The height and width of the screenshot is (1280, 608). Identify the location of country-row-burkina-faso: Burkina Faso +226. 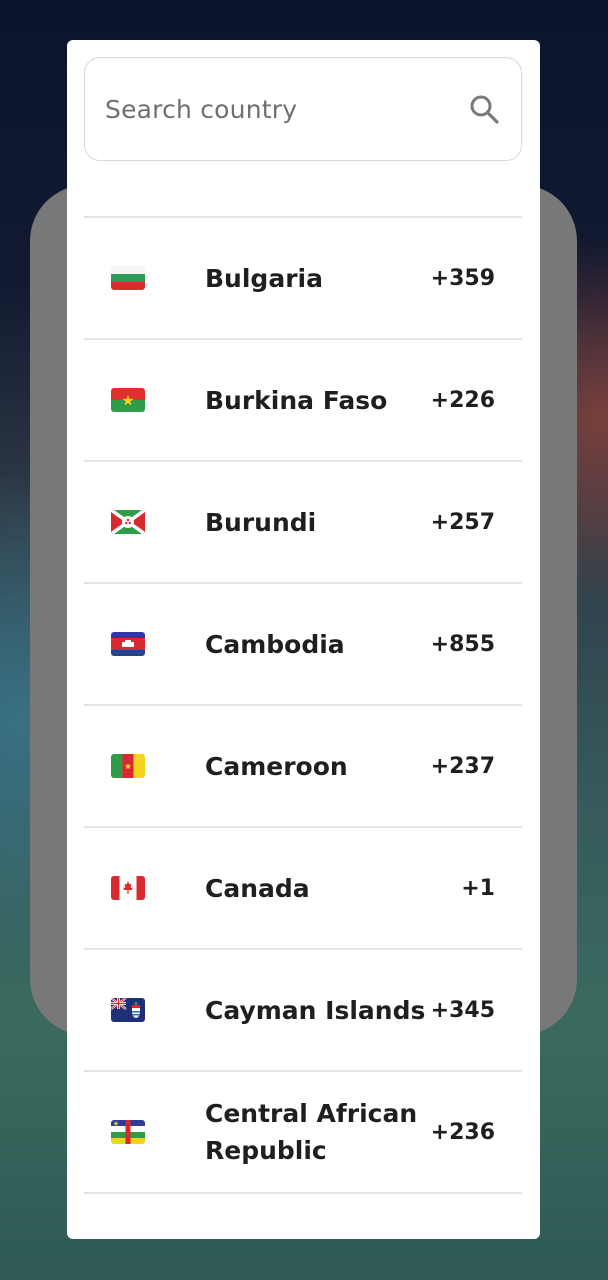
(303, 399).